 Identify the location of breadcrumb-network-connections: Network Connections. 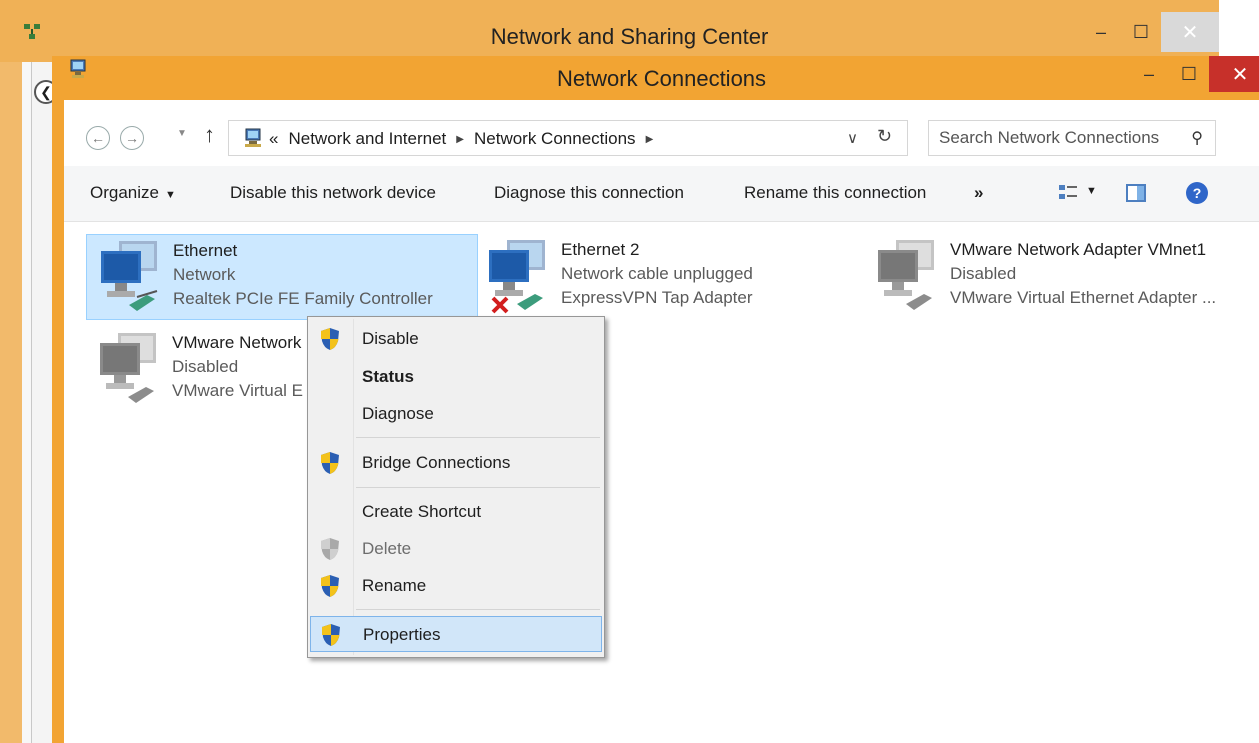
(555, 139).